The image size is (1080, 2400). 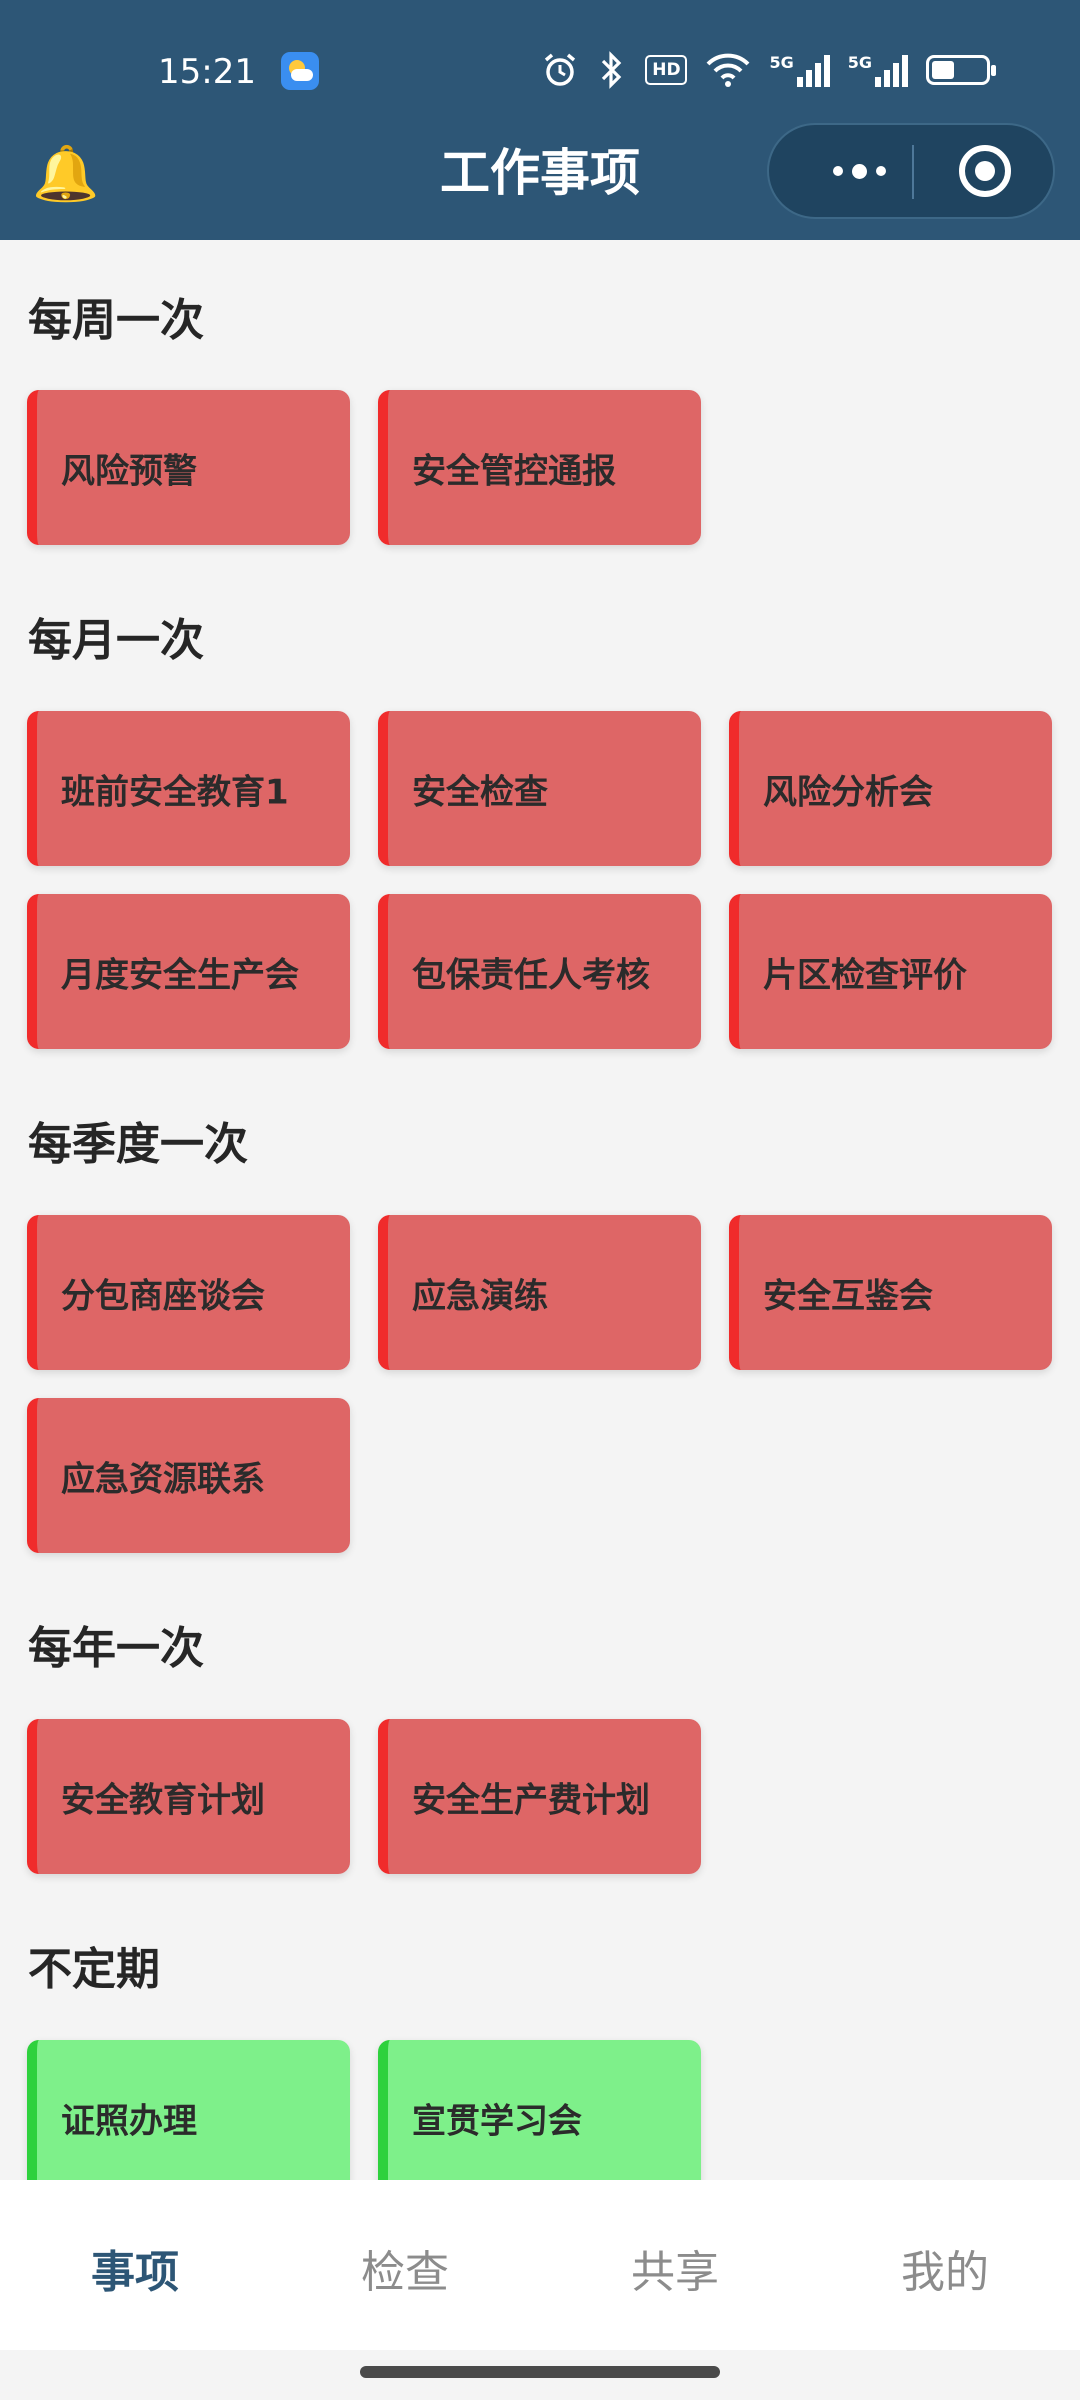 I want to click on card-risk-warning: 风险预警, so click(x=188, y=467).